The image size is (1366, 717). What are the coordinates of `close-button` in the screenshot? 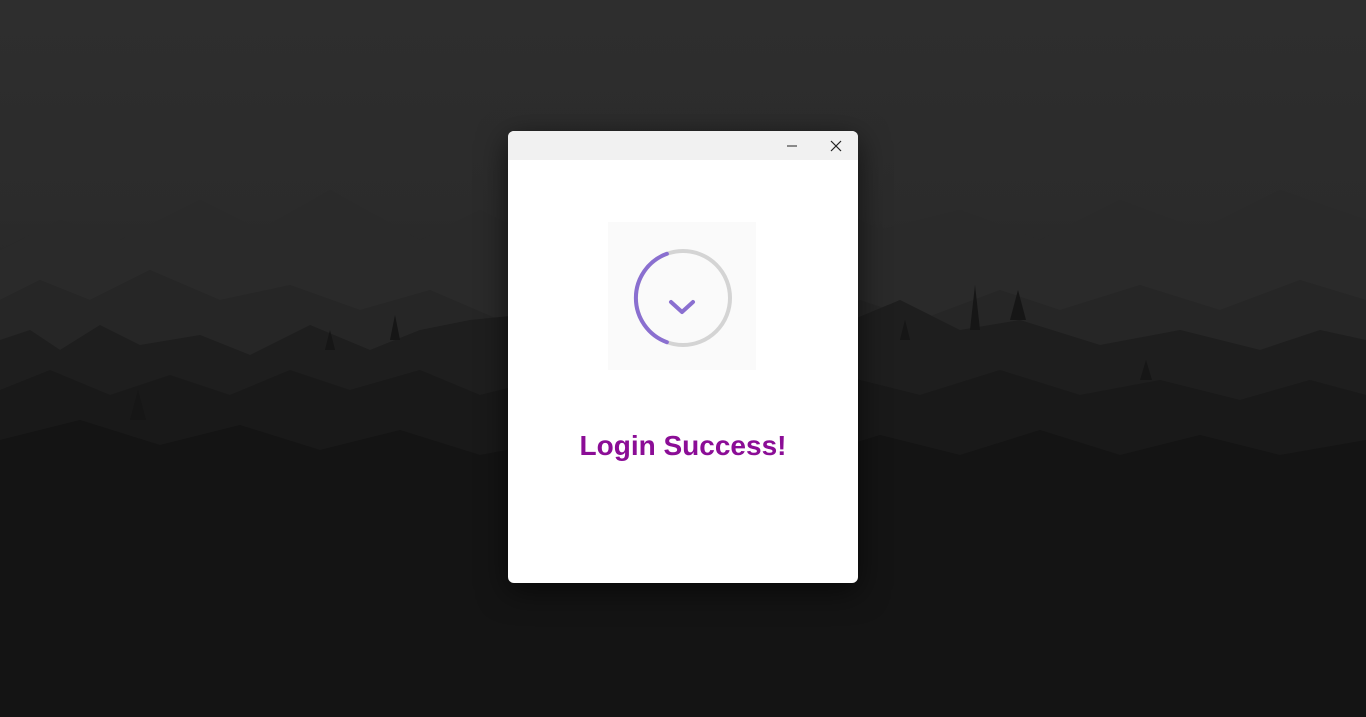 It's located at (836, 145).